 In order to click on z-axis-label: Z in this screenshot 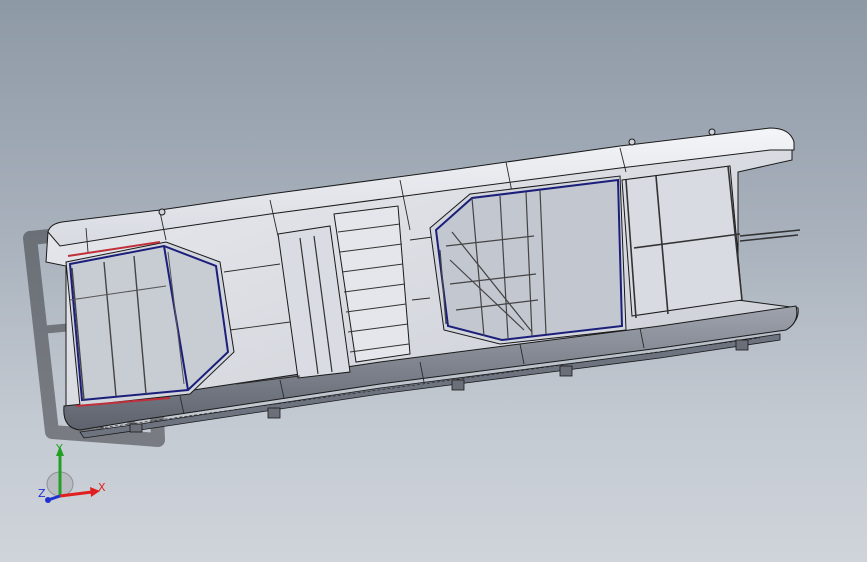, I will do `click(42, 493)`.